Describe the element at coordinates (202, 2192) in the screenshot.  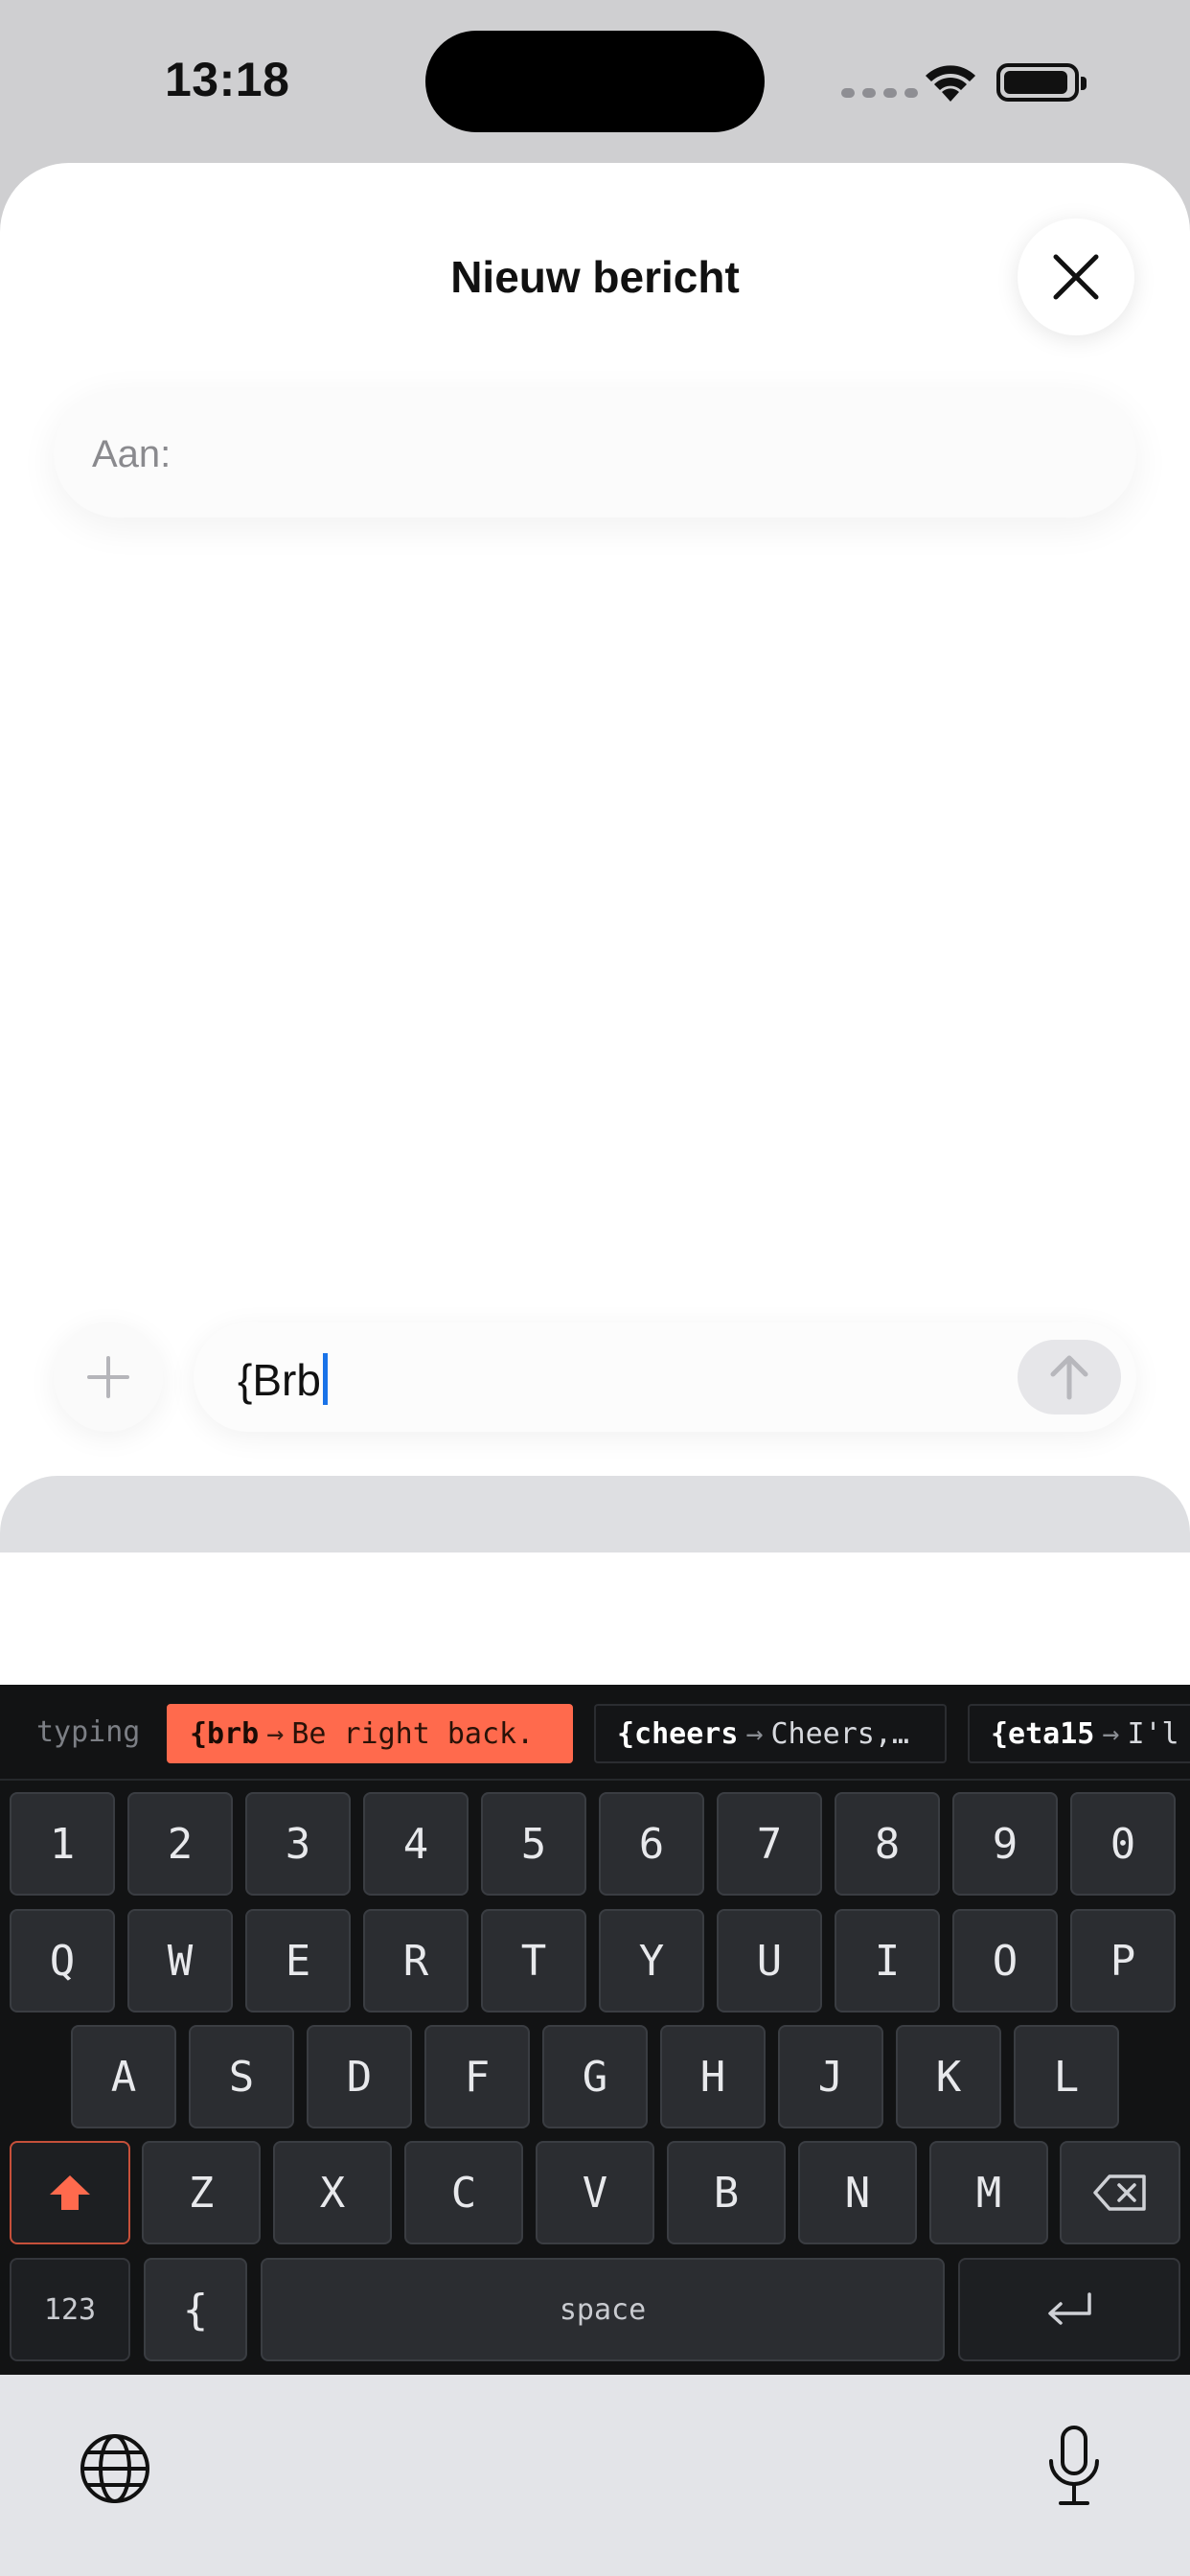
I see `letter-key-z: Z` at that location.